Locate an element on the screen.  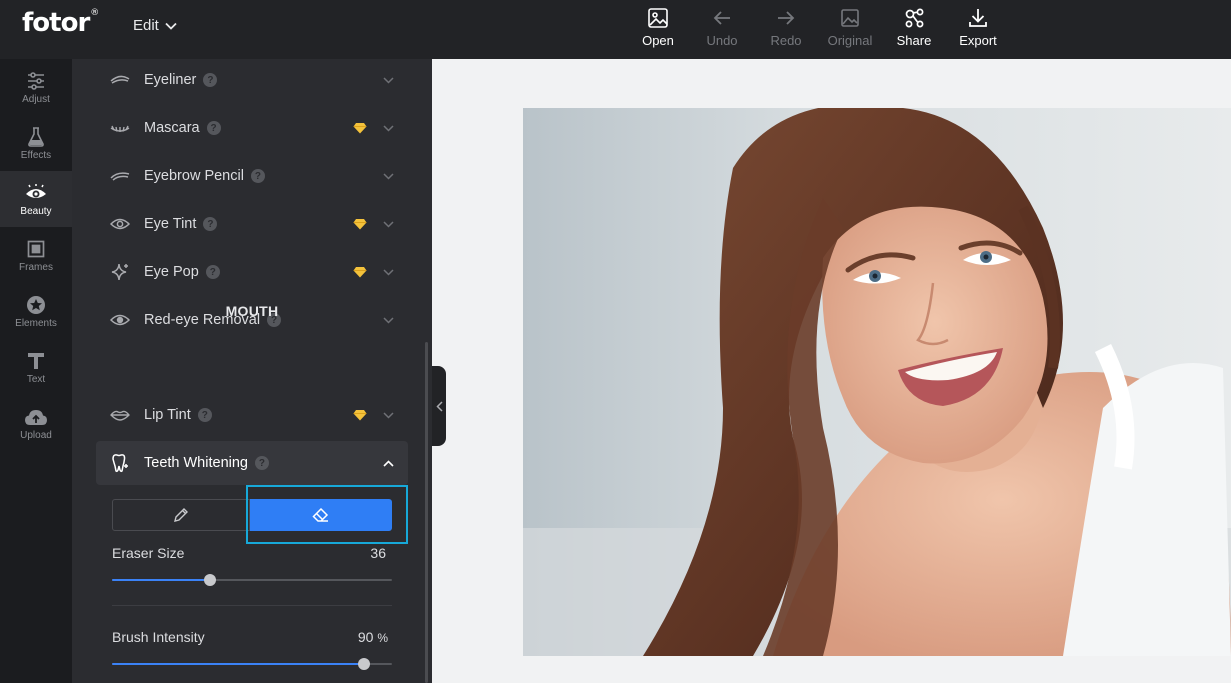
main-toolbar: Open Undo Redo Original Share Export is located at coordinates (818, 27).